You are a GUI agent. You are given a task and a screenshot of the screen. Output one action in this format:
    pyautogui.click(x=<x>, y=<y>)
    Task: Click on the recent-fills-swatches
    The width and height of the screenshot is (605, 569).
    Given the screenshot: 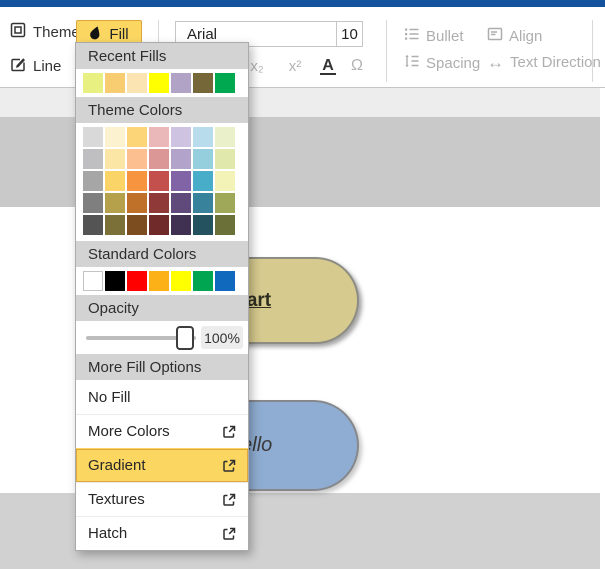 What is the action you would take?
    pyautogui.click(x=162, y=83)
    